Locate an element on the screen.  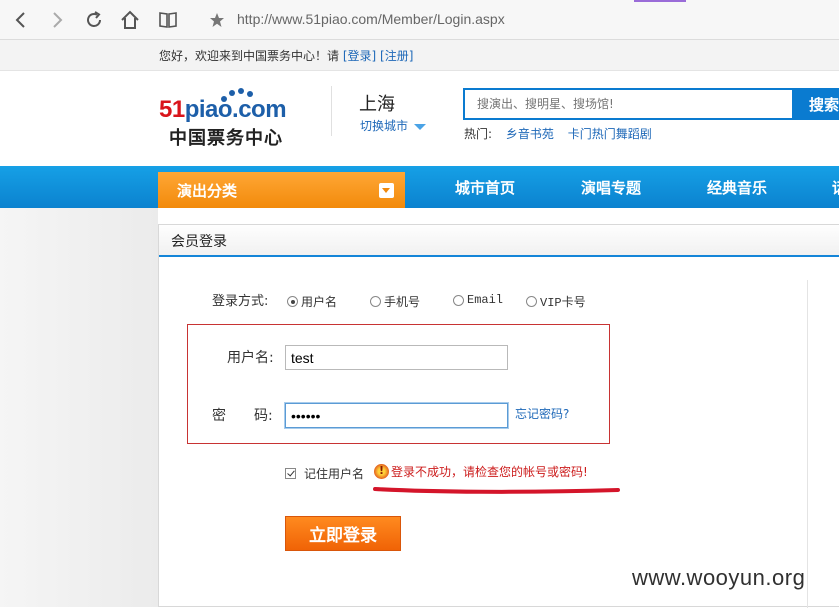
radio-vip-label: VIP卡号 is located at coordinates (563, 303).